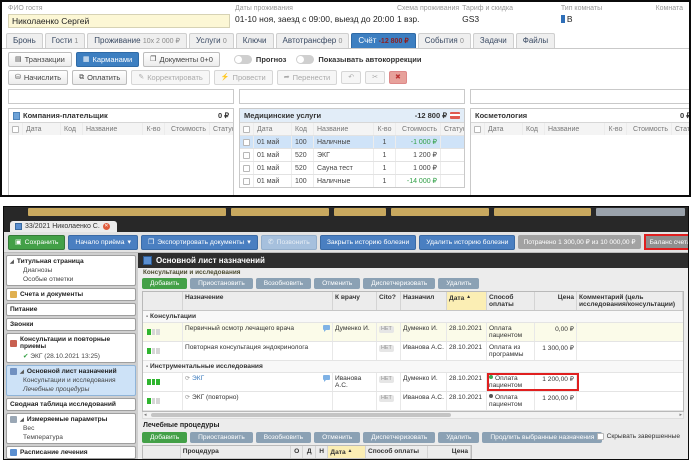 This screenshot has width=693, height=462. Describe the element at coordinates (413, 415) in the screenshot. I see `horizontal-scrollbar: ◂ ▸` at that location.